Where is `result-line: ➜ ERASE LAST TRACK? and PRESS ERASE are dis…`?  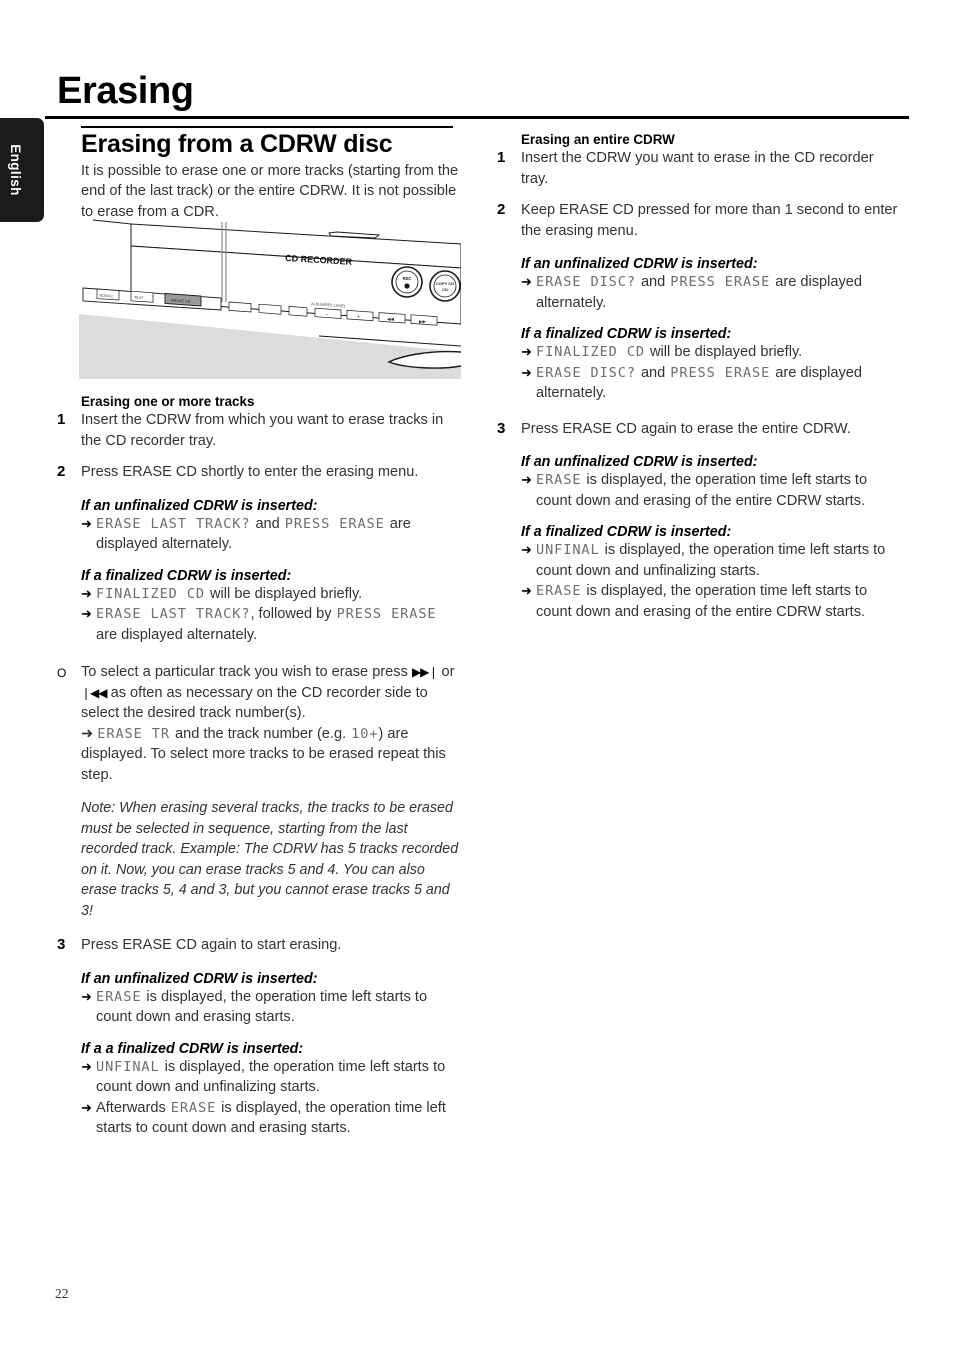 result-line: ➜ ERASE LAST TRACK? and PRESS ERASE are dis… is located at coordinates (271, 534).